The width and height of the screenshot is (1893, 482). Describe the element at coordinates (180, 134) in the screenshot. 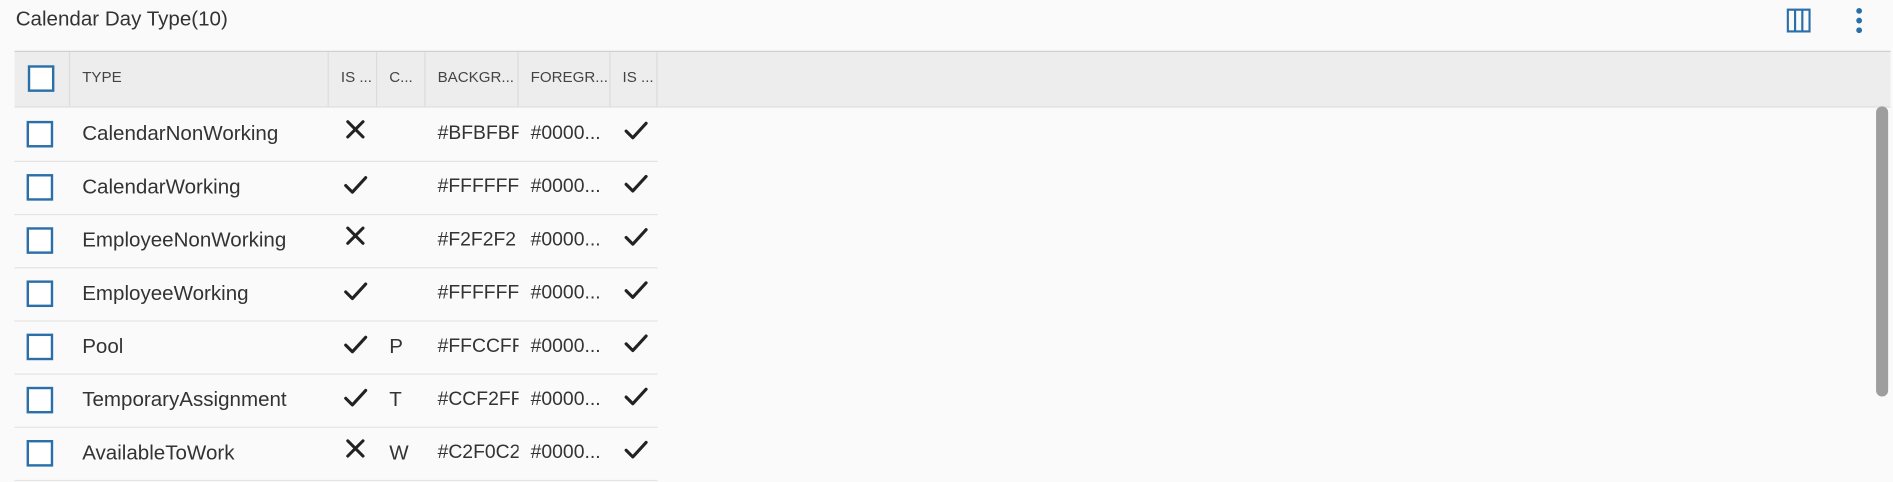

I see `type-cell: CalendarNonWorking` at that location.